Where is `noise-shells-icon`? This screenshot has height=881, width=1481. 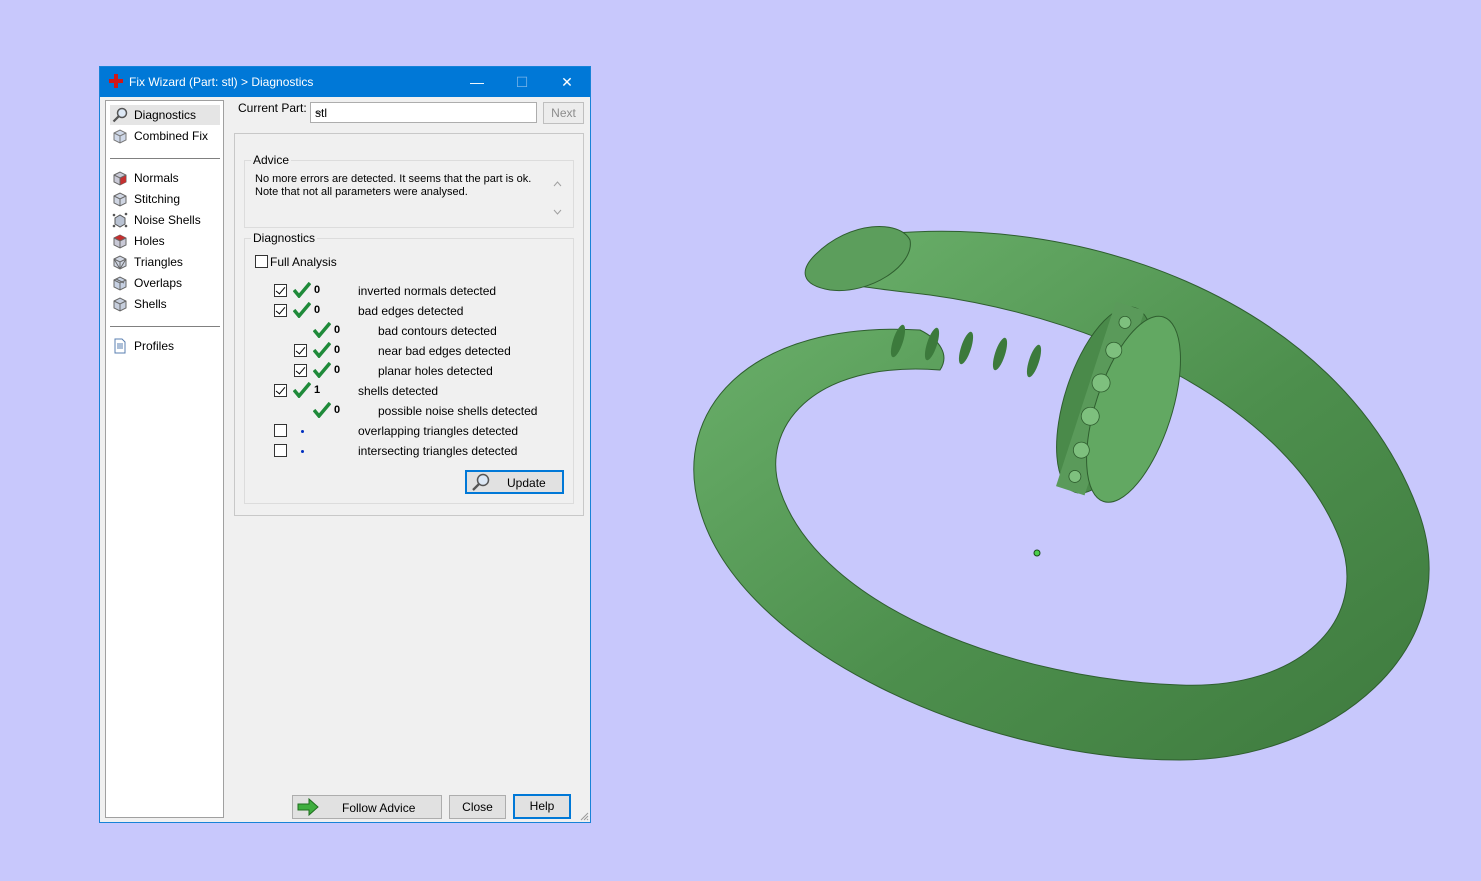
noise-shells-icon is located at coordinates (120, 220).